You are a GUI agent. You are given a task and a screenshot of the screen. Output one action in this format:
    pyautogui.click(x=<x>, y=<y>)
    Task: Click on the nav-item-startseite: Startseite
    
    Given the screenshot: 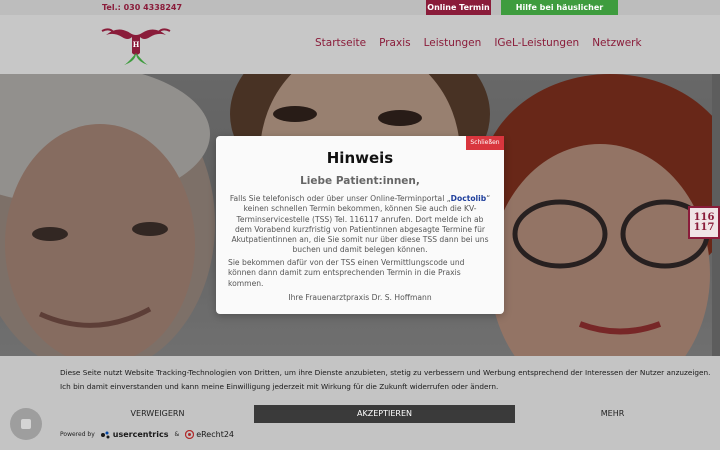 What is the action you would take?
    pyautogui.click(x=340, y=43)
    